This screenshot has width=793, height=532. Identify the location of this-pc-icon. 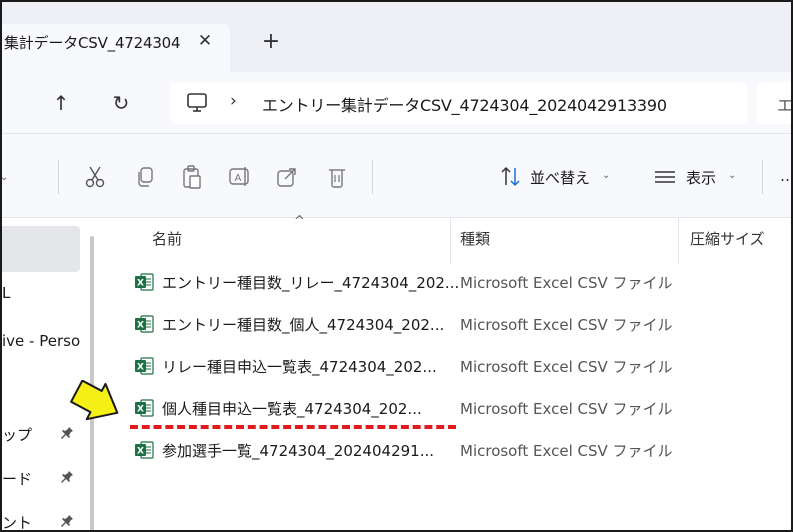
(197, 103).